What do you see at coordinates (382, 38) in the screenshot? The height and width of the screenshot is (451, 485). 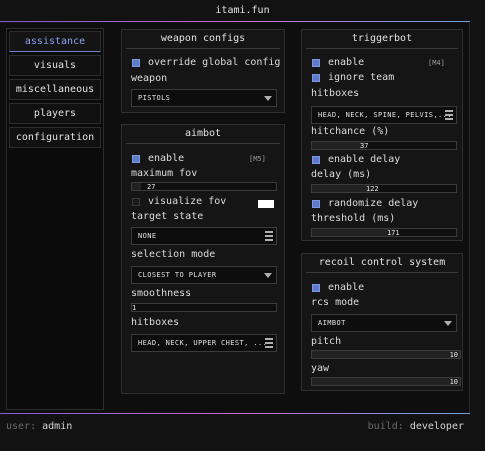 I see `panel-title: triggerbot` at bounding box center [382, 38].